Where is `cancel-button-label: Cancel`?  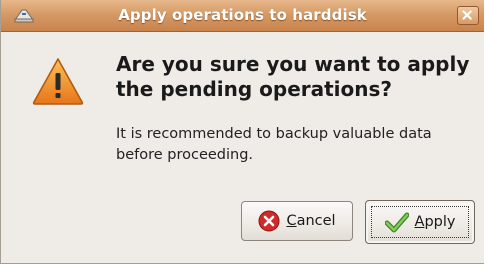 cancel-button-label: Cancel is located at coordinates (311, 221).